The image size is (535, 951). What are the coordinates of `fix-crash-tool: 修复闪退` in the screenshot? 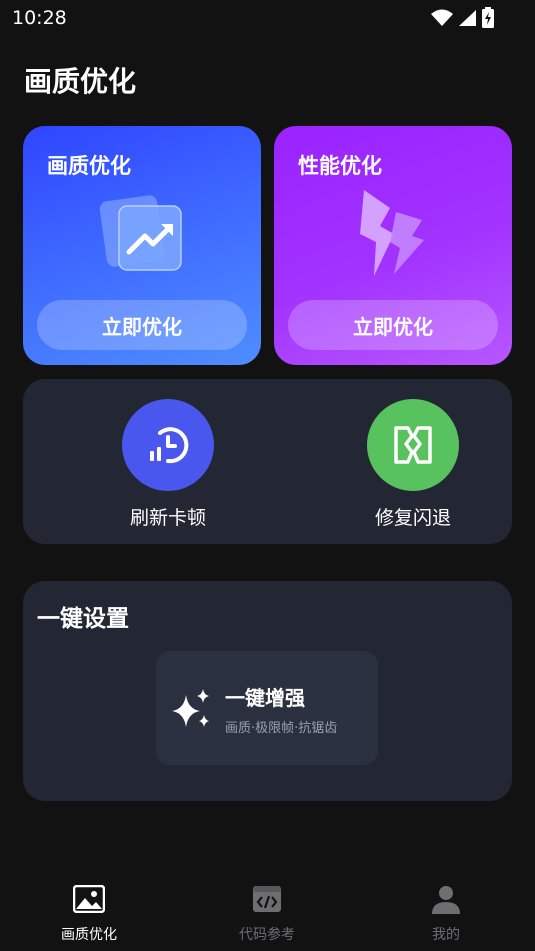 It's located at (413, 464).